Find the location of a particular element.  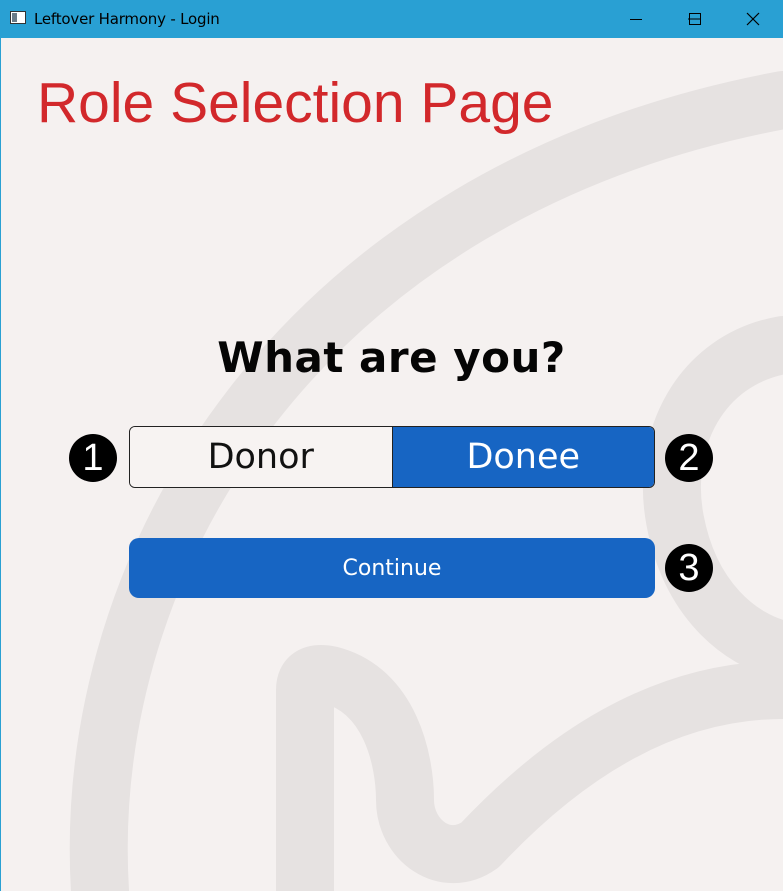

close-icon is located at coordinates (753, 19).